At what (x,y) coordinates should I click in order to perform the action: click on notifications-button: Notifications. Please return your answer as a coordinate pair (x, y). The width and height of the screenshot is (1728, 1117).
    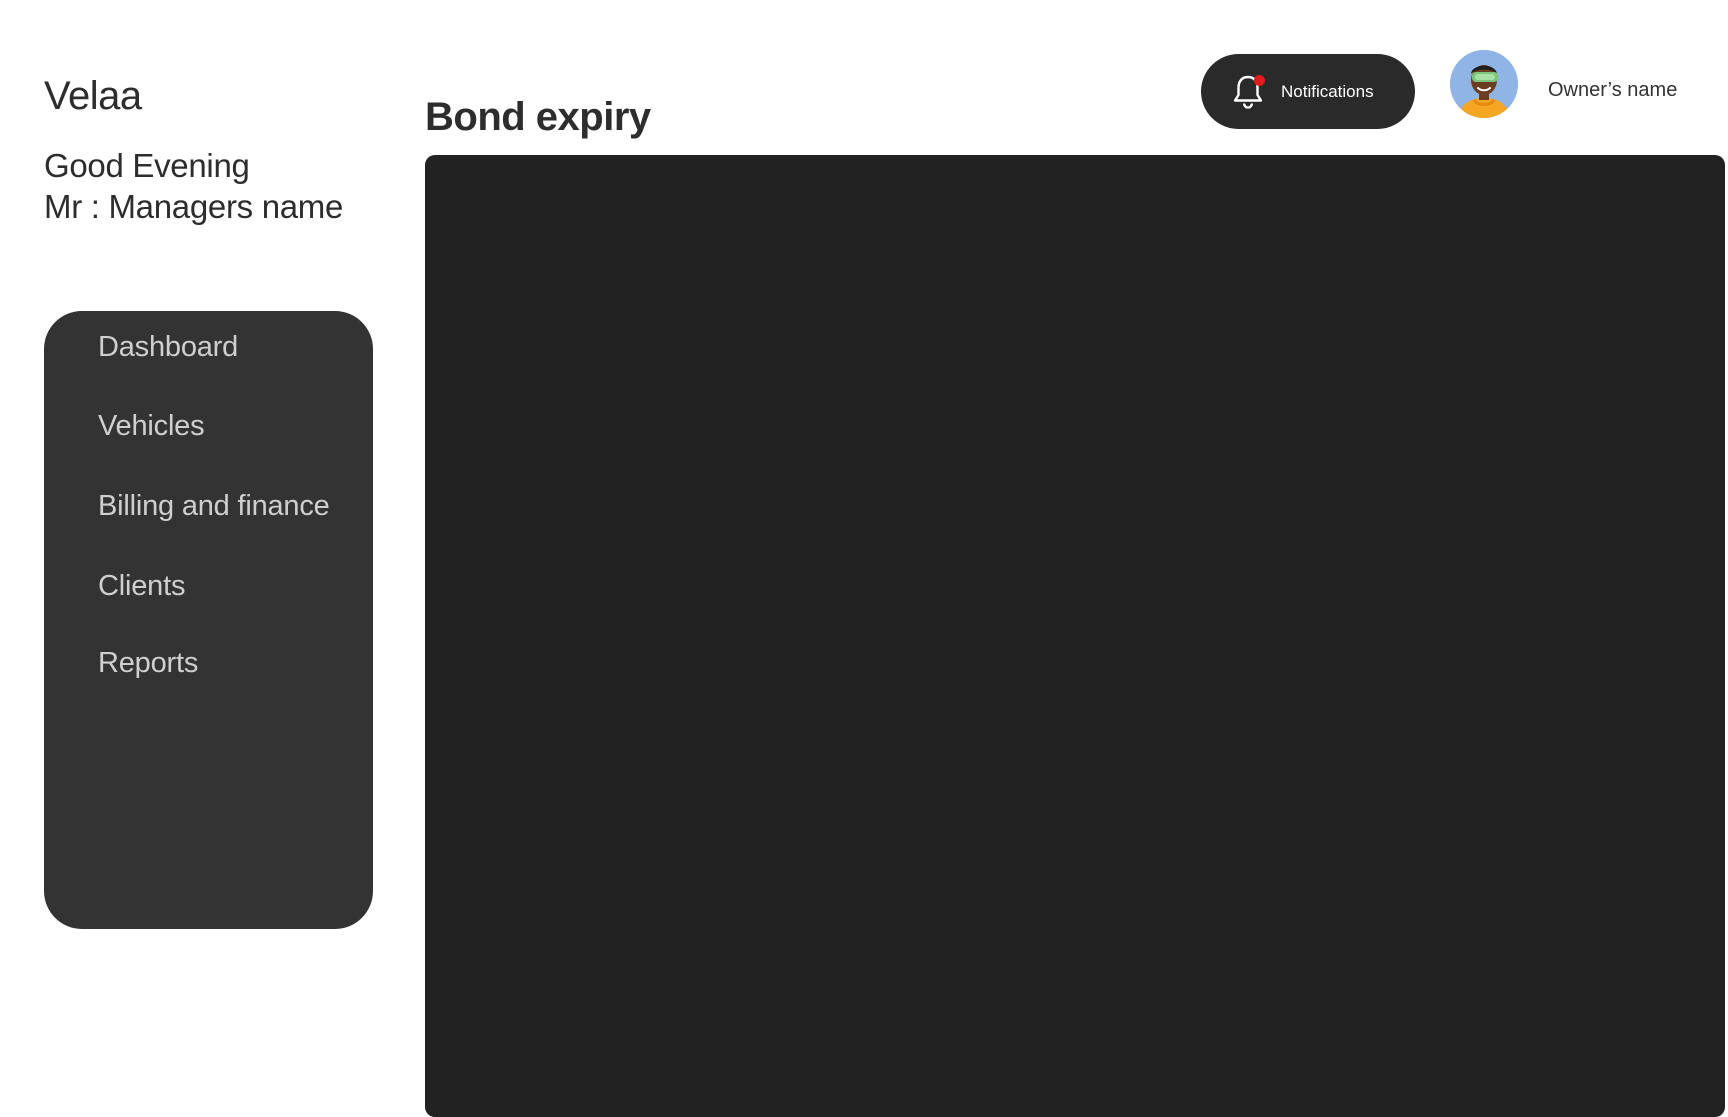
    Looking at the image, I should click on (1308, 91).